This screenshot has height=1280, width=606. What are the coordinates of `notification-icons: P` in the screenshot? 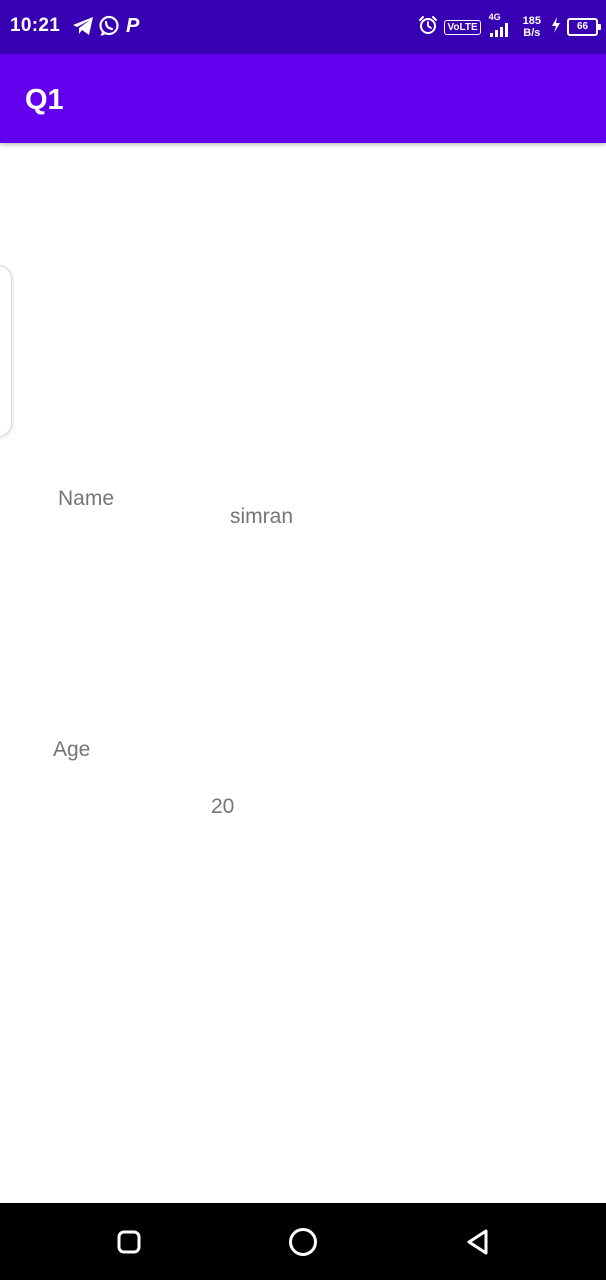 It's located at (105, 26).